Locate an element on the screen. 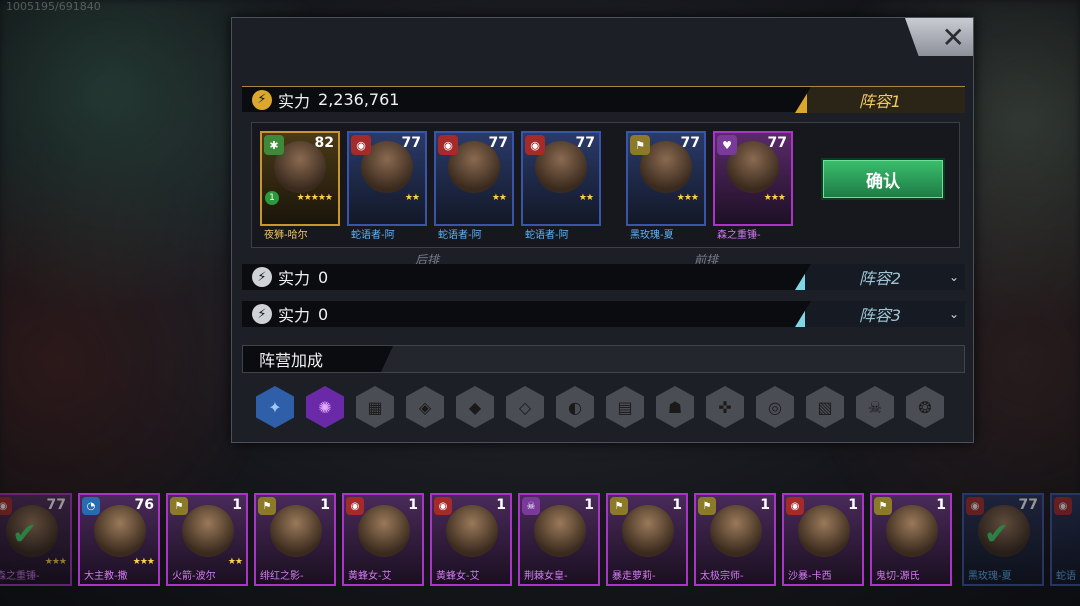 The height and width of the screenshot is (606, 1080). hero-slot-4: ◉ 77 ★★ is located at coordinates (561, 178).